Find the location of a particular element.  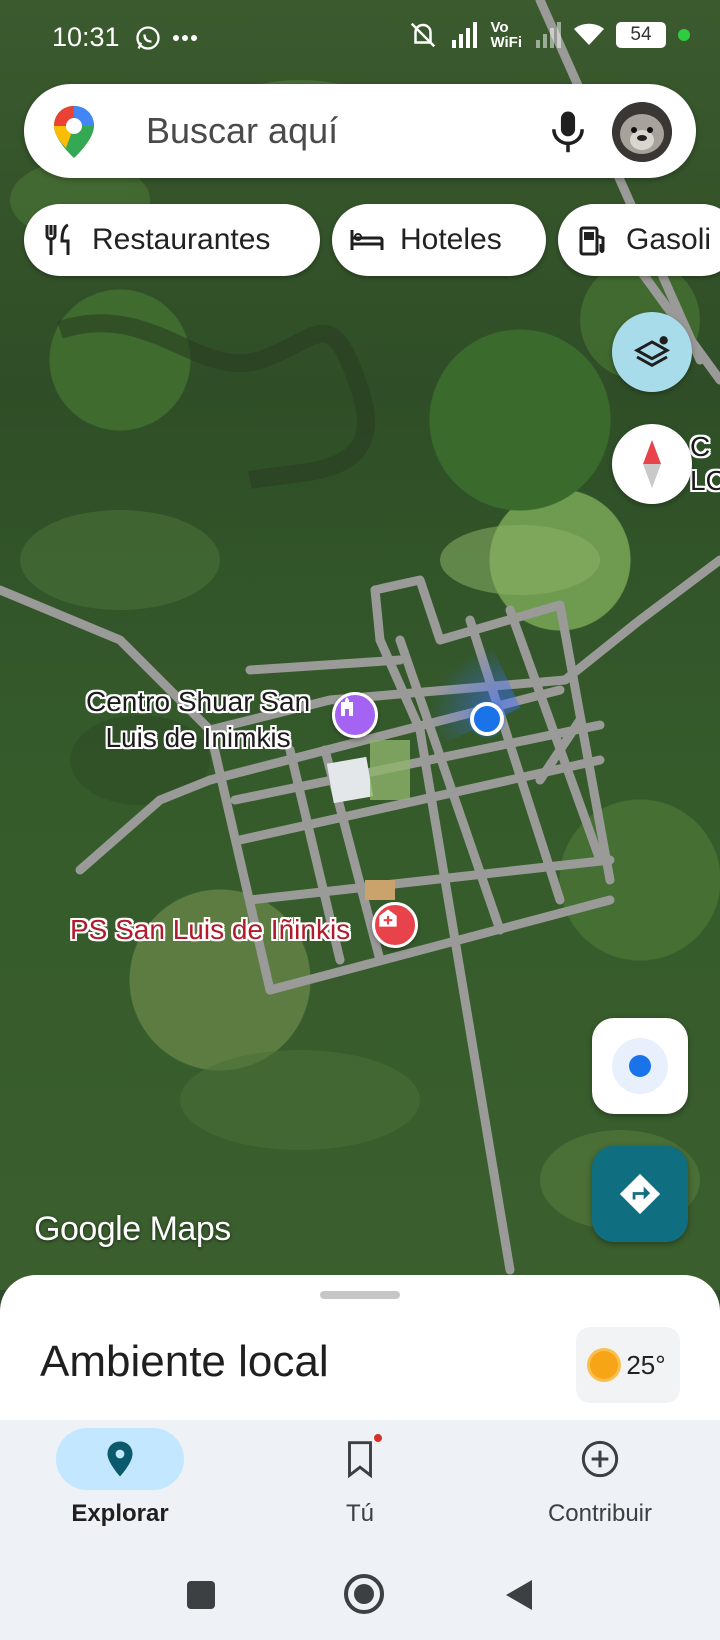

privacy-indicator-dot is located at coordinates (684, 35).